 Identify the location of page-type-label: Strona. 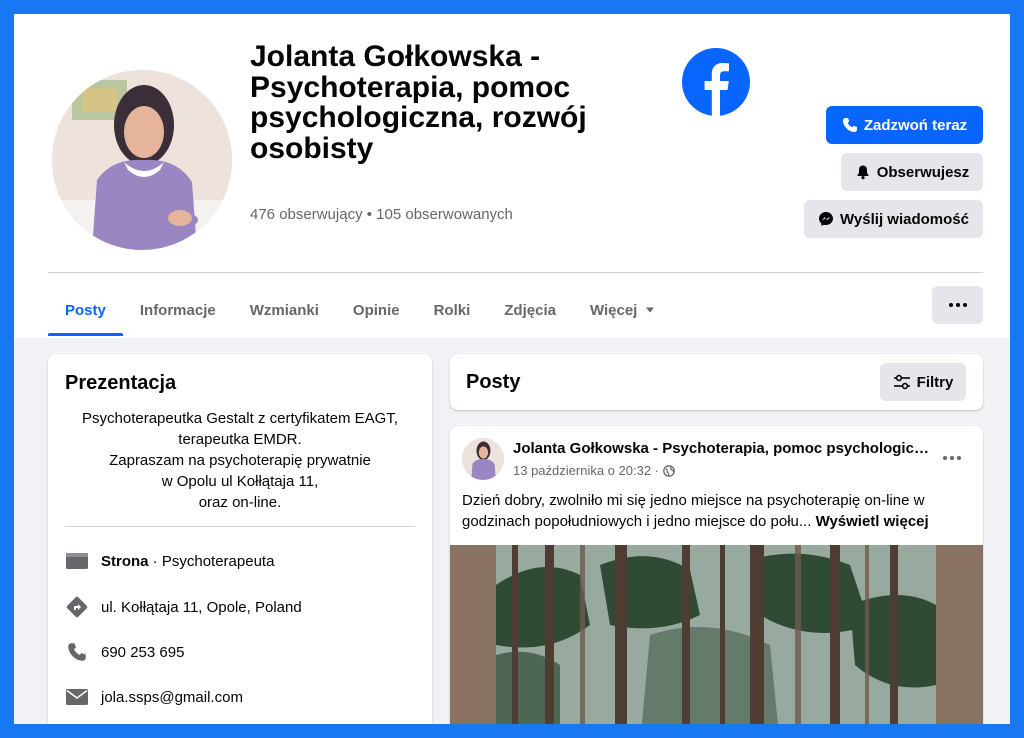
(125, 561).